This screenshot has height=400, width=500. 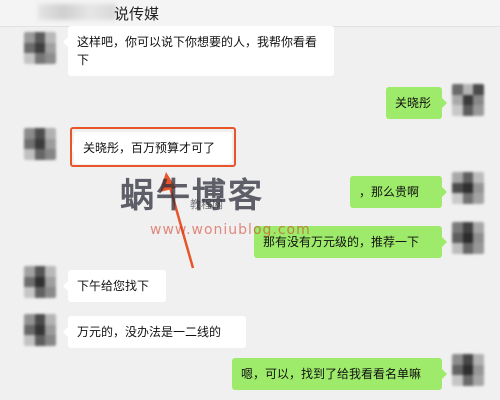 What do you see at coordinates (206, 204) in the screenshot?
I see `watermark-subtitle: 教程网` at bounding box center [206, 204].